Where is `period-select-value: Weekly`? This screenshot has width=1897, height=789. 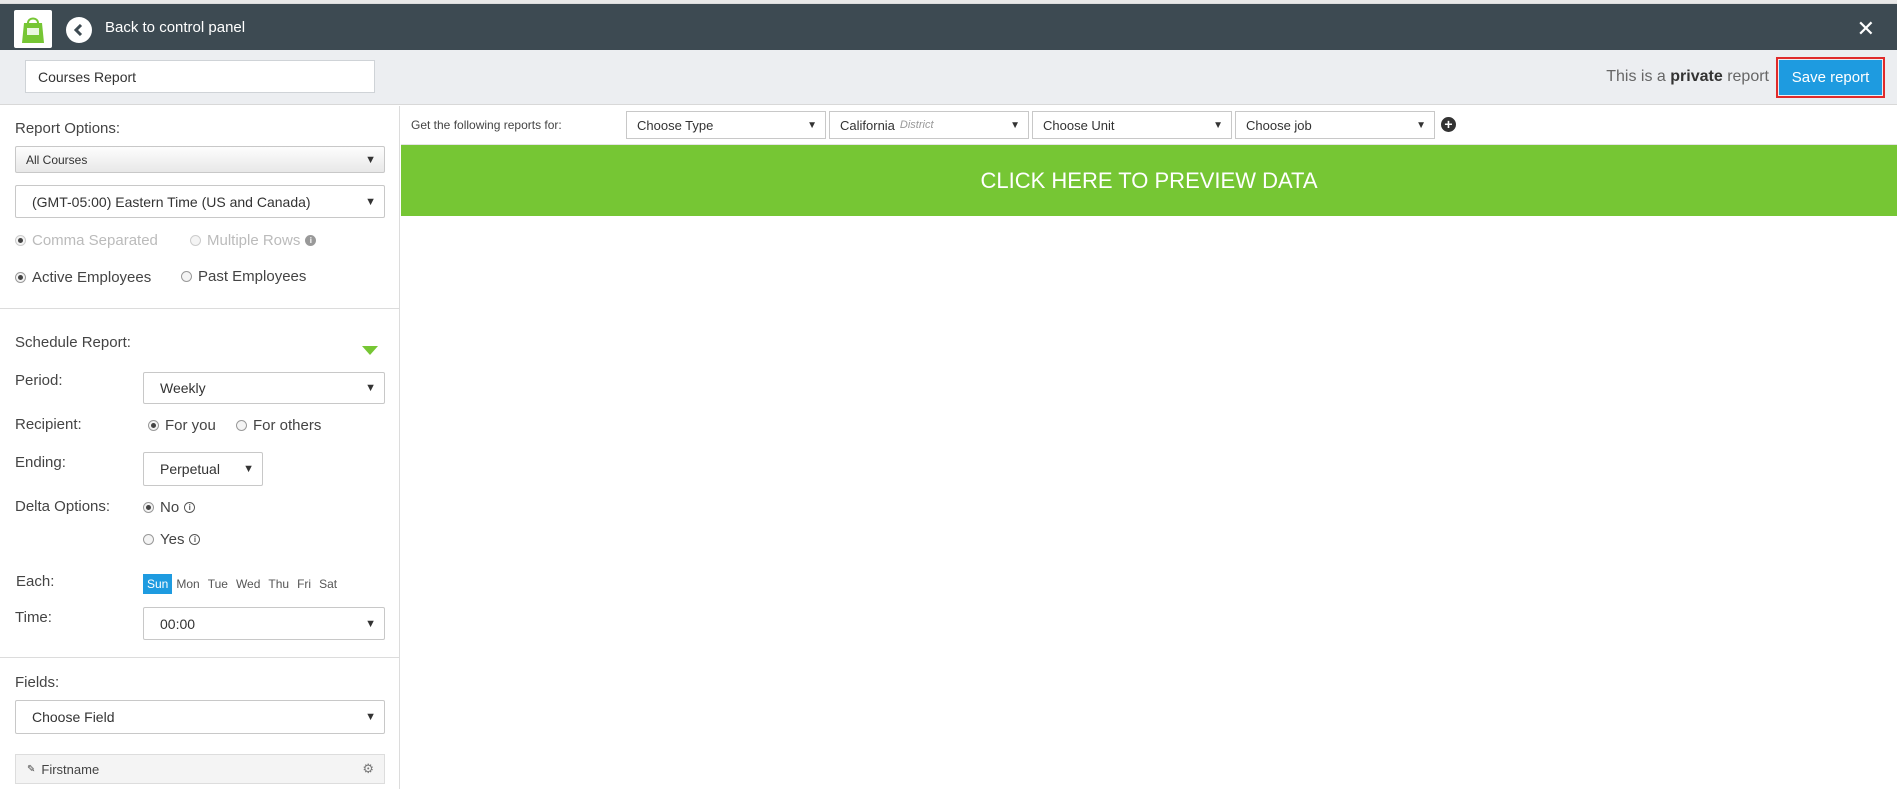 period-select-value: Weekly is located at coordinates (183, 388).